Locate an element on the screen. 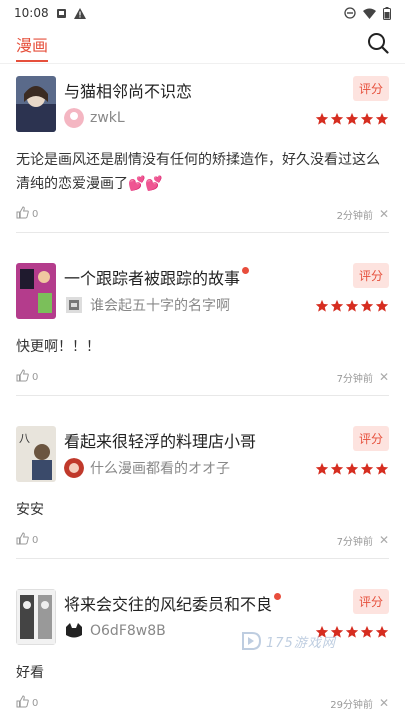 The image size is (405, 720). comment-time: 2分钟前 is located at coordinates (354, 216).